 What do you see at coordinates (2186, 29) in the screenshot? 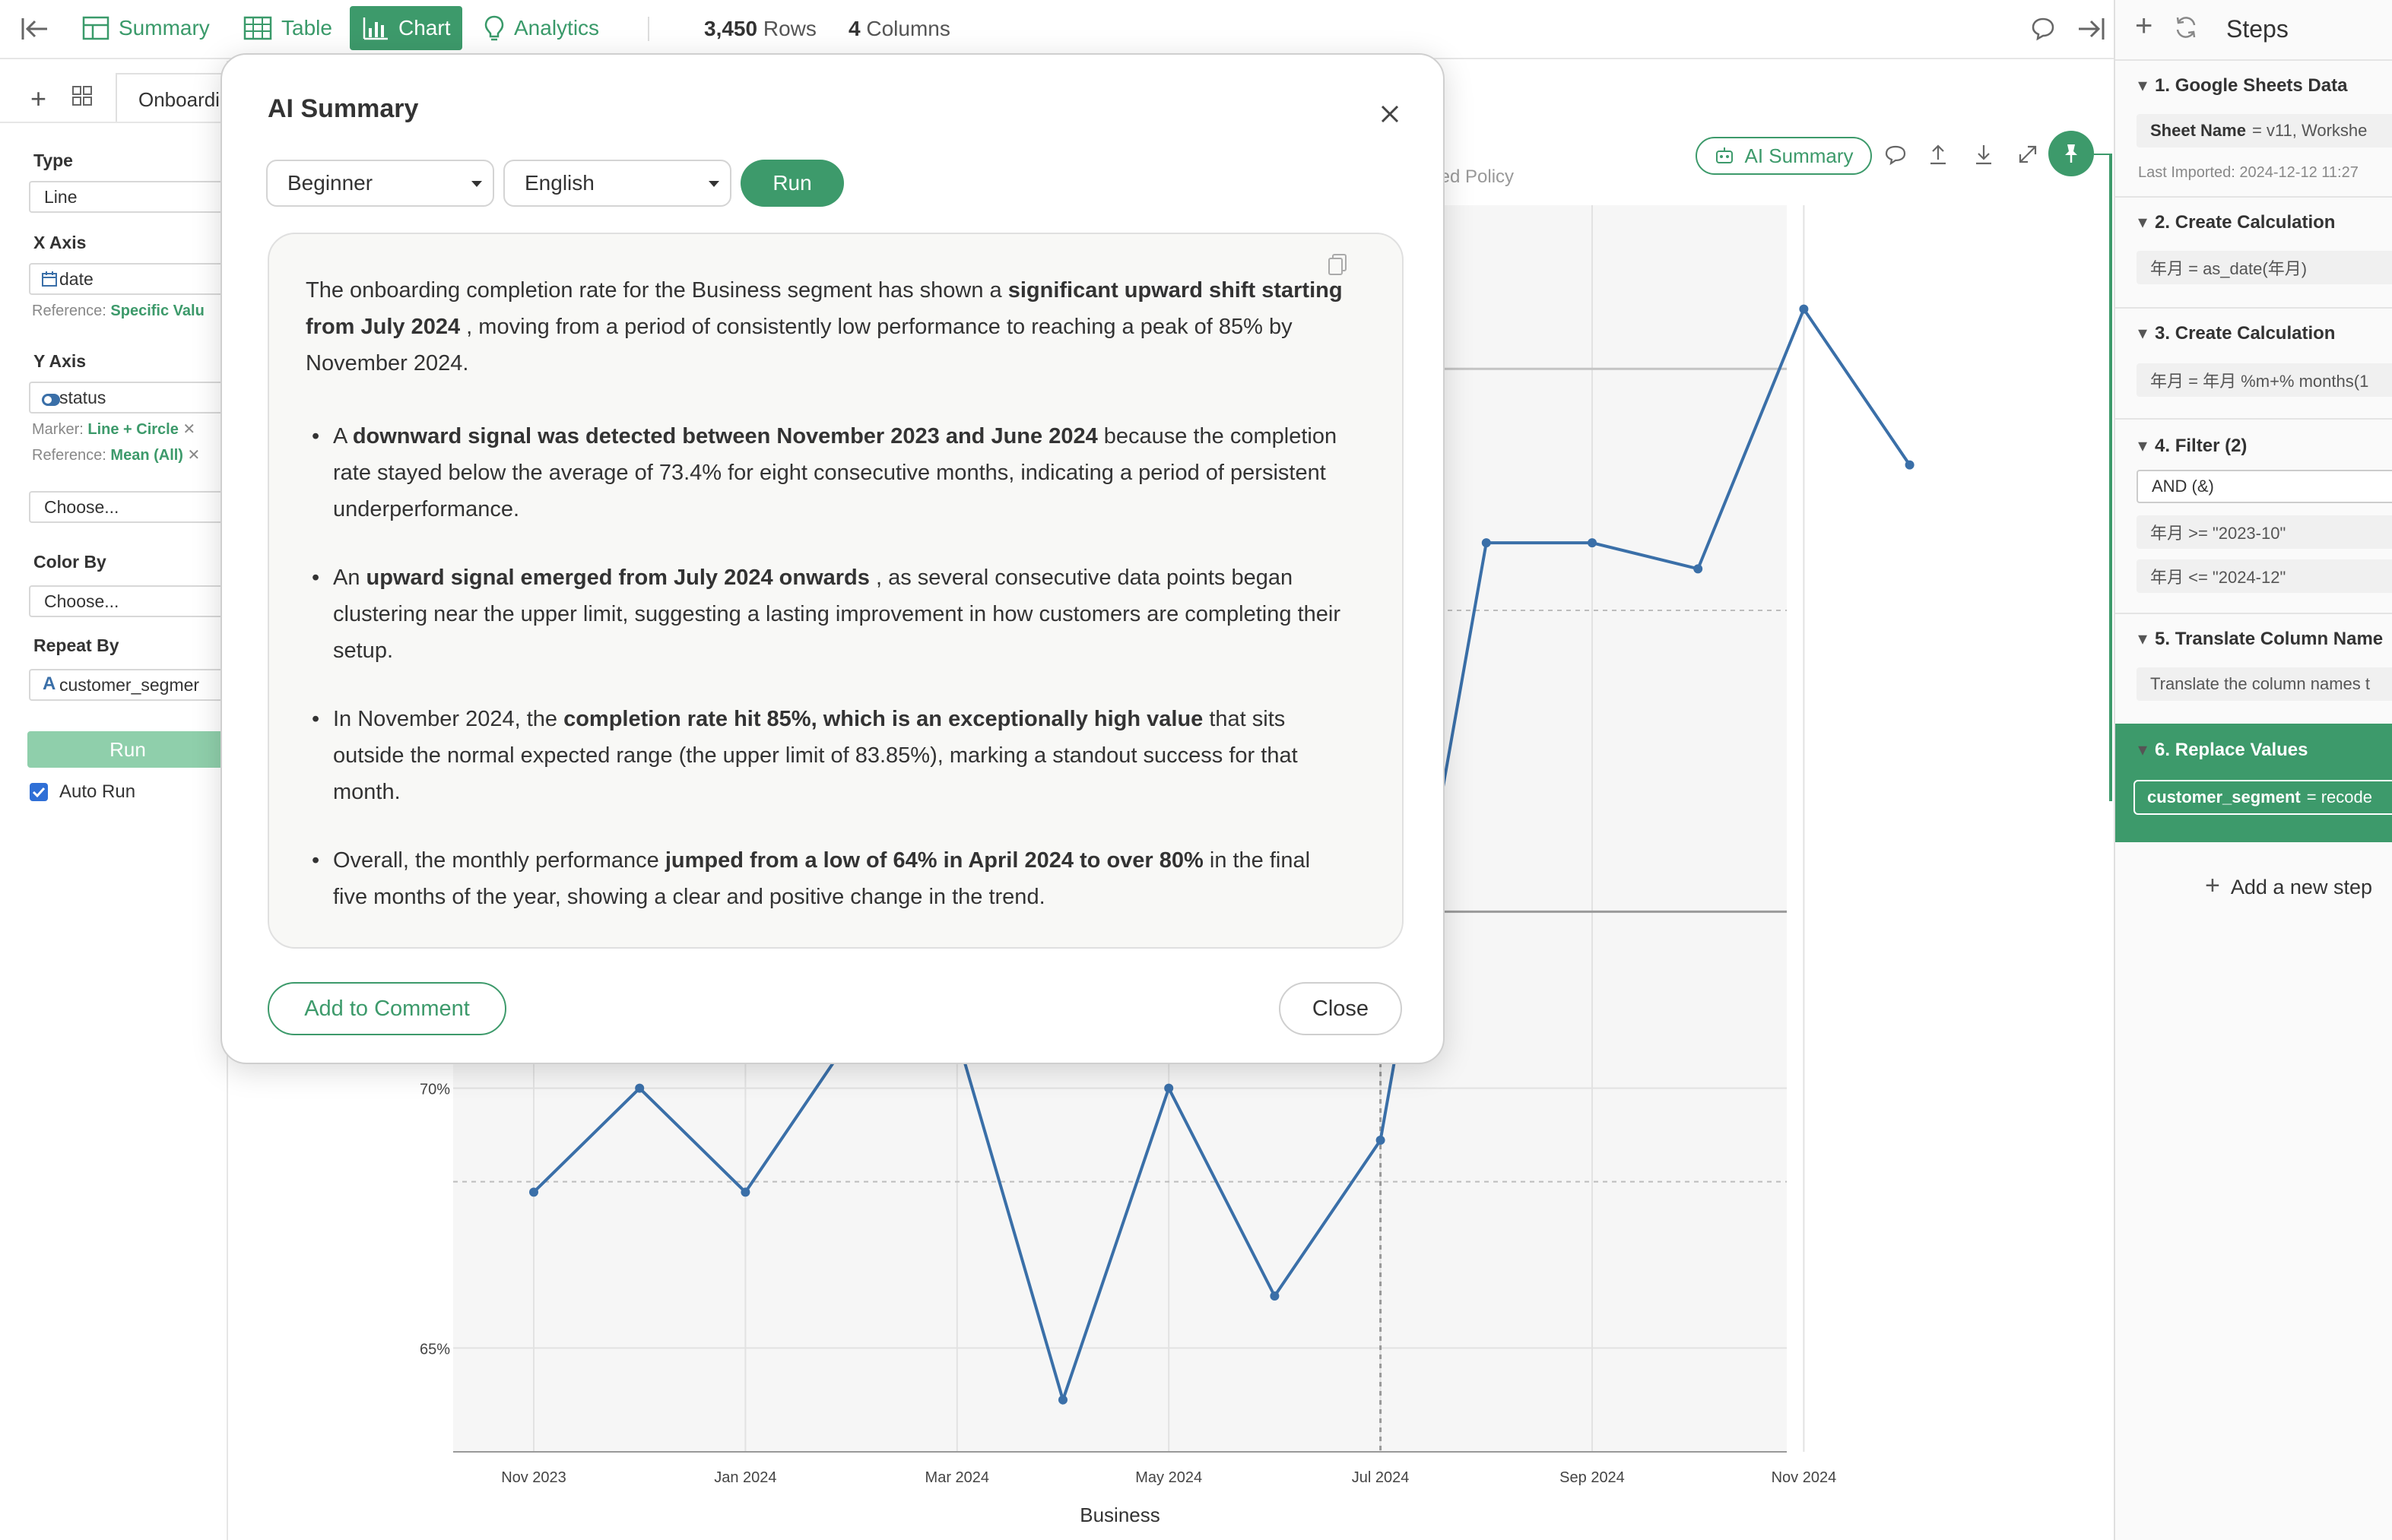
I see `refresh-icon` at bounding box center [2186, 29].